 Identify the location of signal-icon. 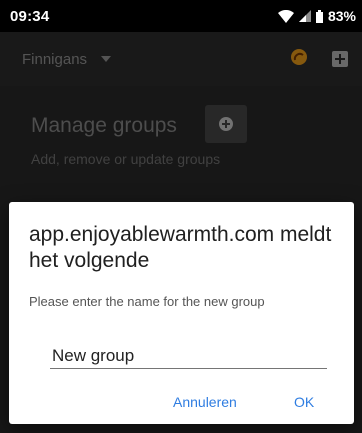
(304, 16).